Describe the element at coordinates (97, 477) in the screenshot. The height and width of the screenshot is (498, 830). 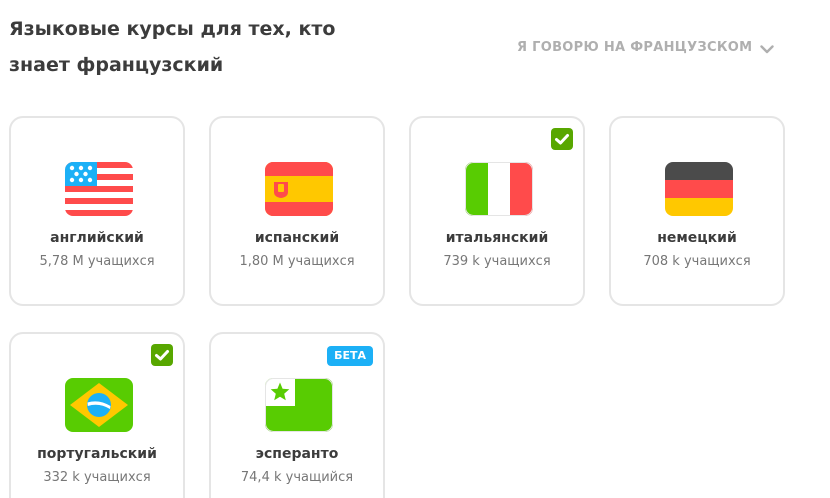
I see `course-learners: 332 k учащихся` at that location.